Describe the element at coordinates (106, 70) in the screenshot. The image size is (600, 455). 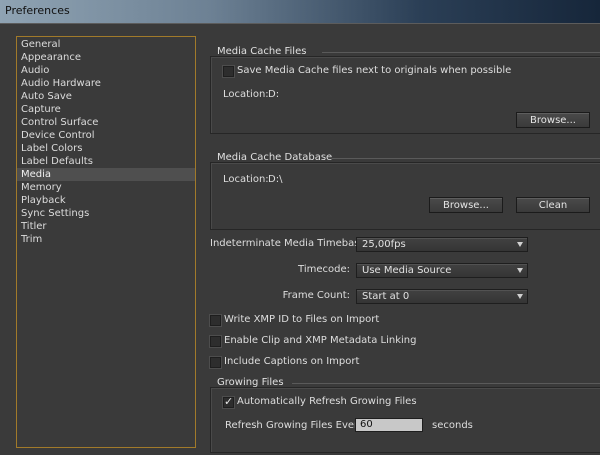
I see `category-item-audio: Audio` at that location.